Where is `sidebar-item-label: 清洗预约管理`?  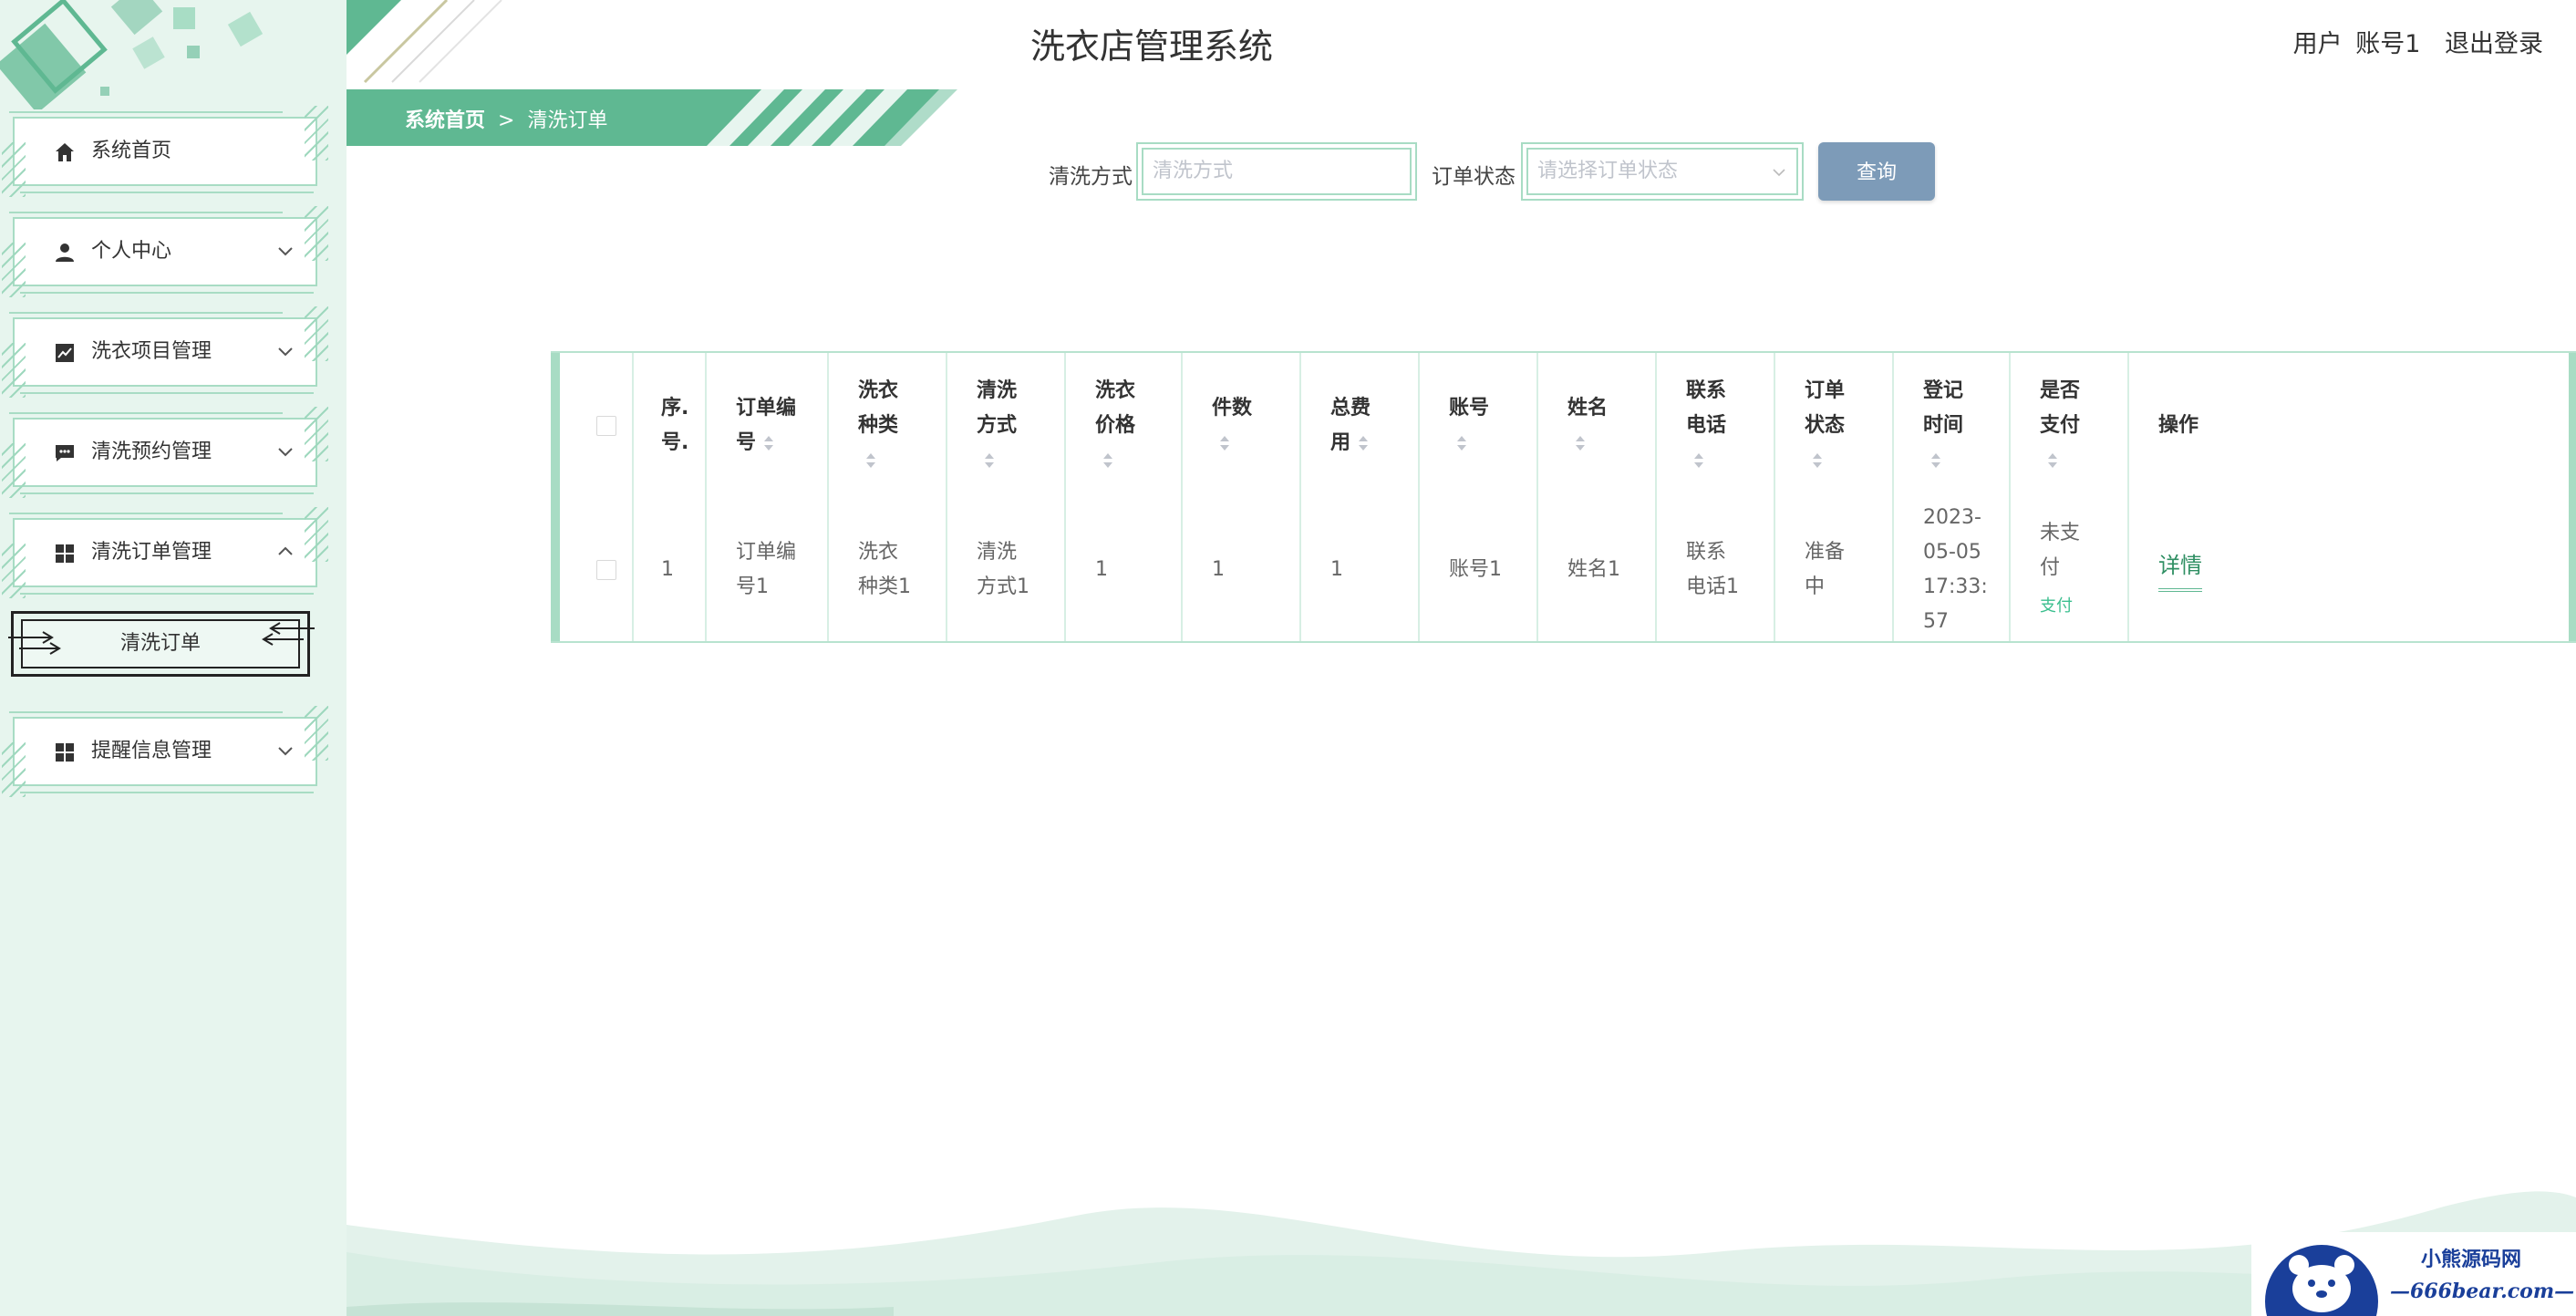 sidebar-item-label: 清洗预约管理 is located at coordinates (151, 451).